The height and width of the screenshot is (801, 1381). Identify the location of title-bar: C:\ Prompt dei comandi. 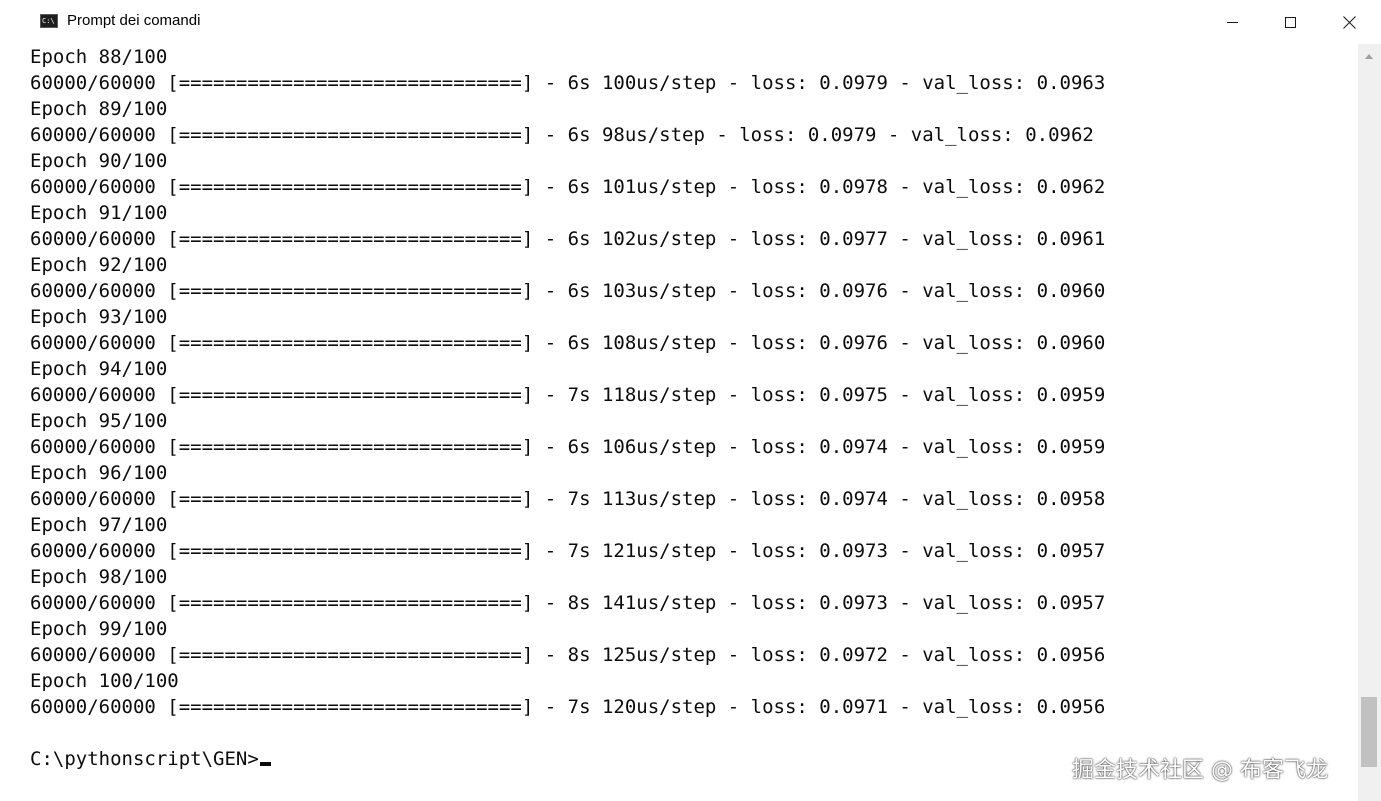
(690, 22).